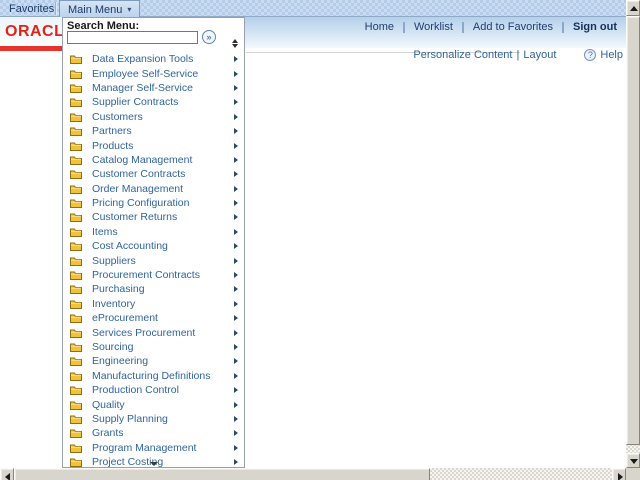 The width and height of the screenshot is (640, 480). What do you see at coordinates (153, 464) in the screenshot?
I see `scroll-more-icon` at bounding box center [153, 464].